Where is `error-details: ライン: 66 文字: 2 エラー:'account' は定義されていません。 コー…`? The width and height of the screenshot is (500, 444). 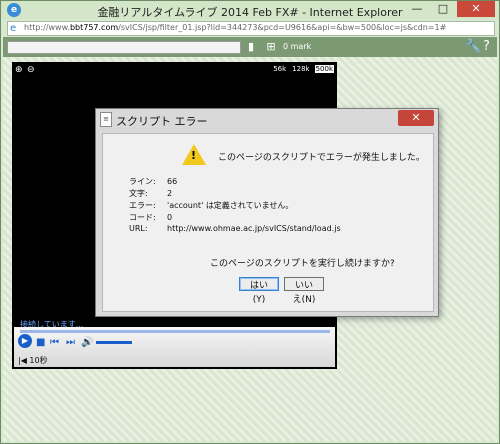 error-details: ライン: 66 文字: 2 エラー:'account' は定義されていません。 コー… is located at coordinates (235, 206).